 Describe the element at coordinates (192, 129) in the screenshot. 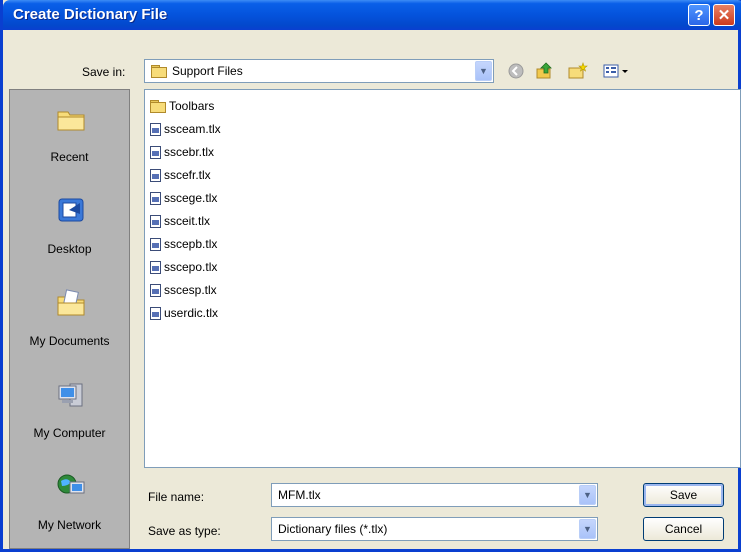

I see `file-name: ssceam.tlx` at that location.